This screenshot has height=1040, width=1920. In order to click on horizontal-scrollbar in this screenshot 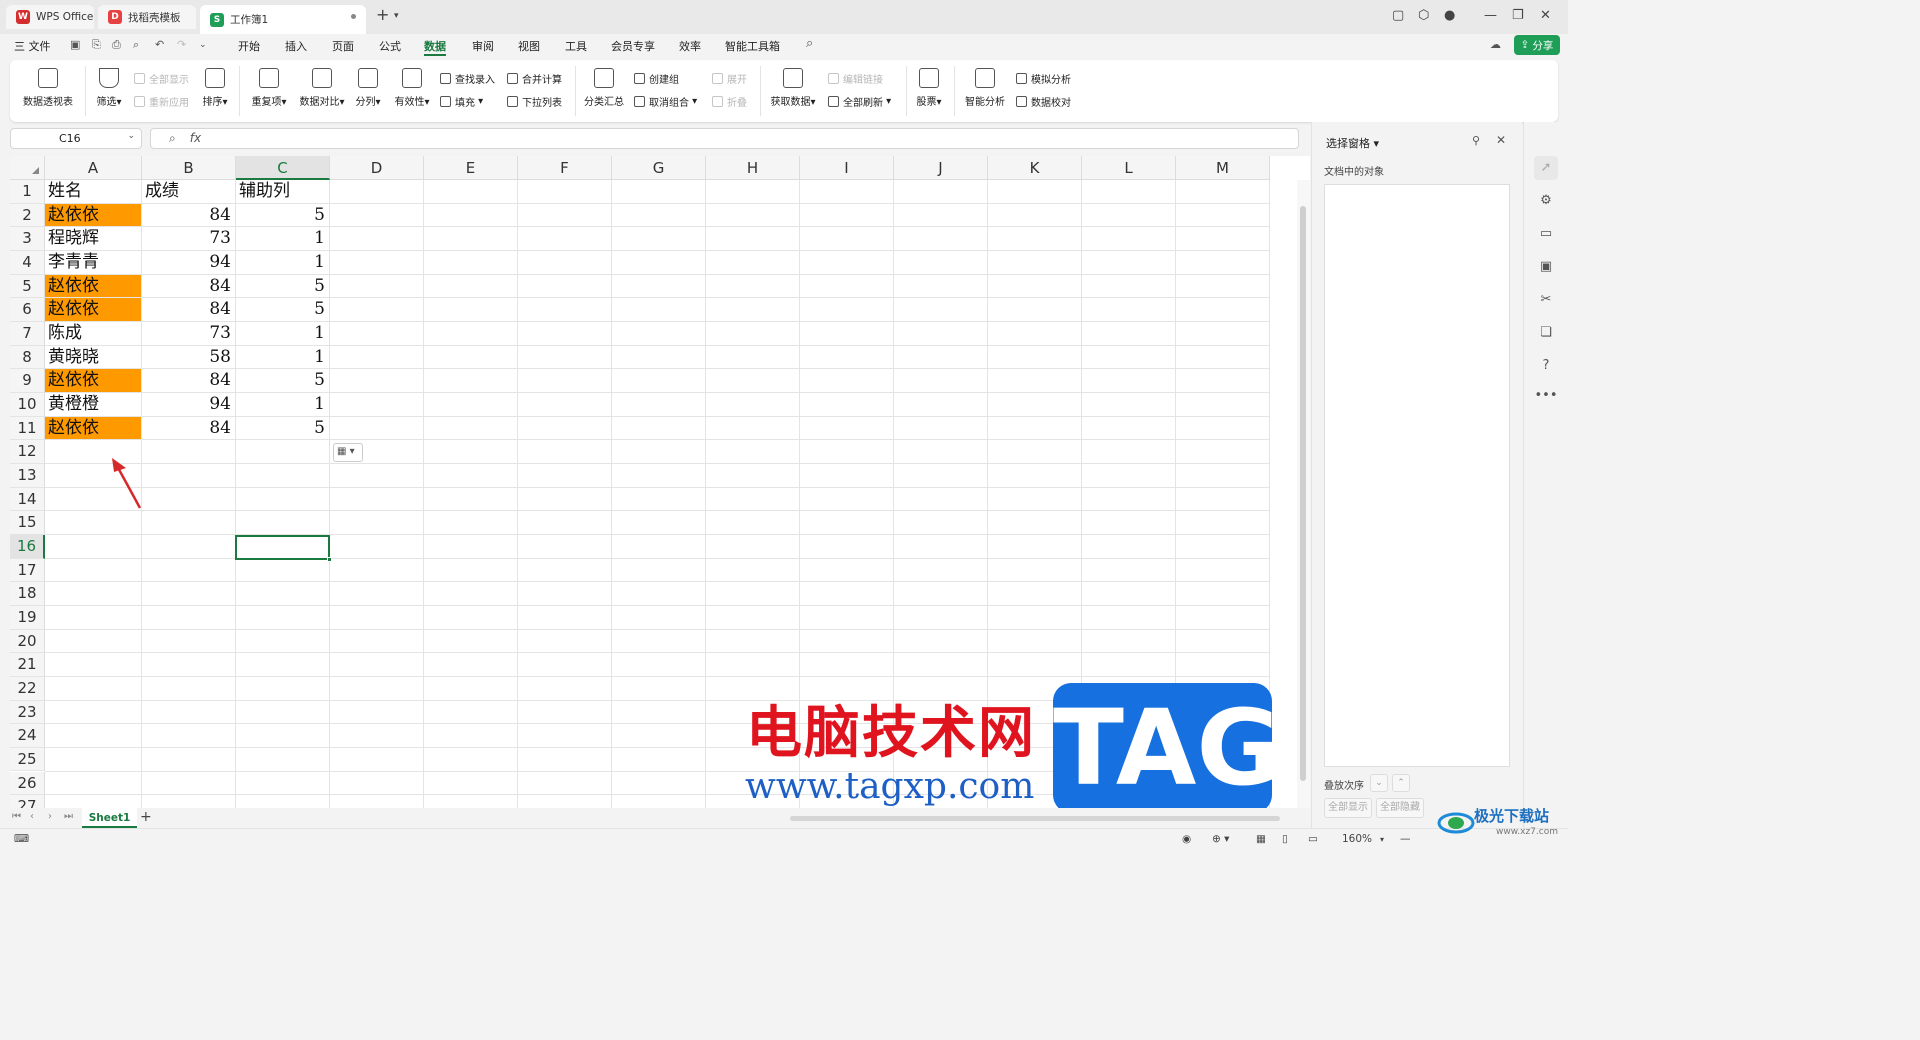, I will do `click(1035, 818)`.